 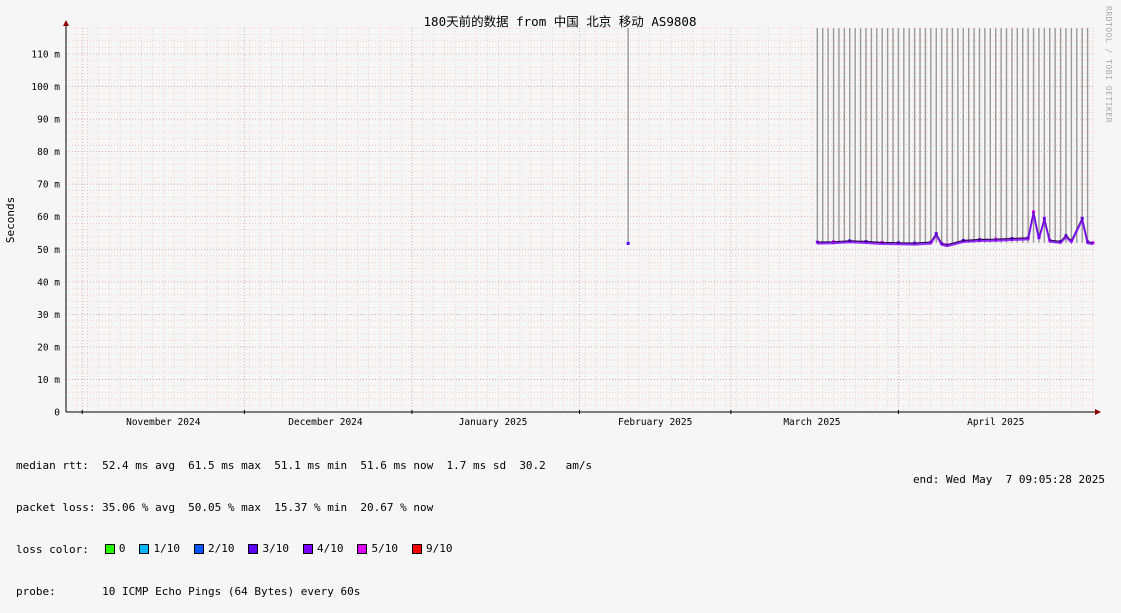 I want to click on legend-label: 1/10, so click(x=166, y=548).